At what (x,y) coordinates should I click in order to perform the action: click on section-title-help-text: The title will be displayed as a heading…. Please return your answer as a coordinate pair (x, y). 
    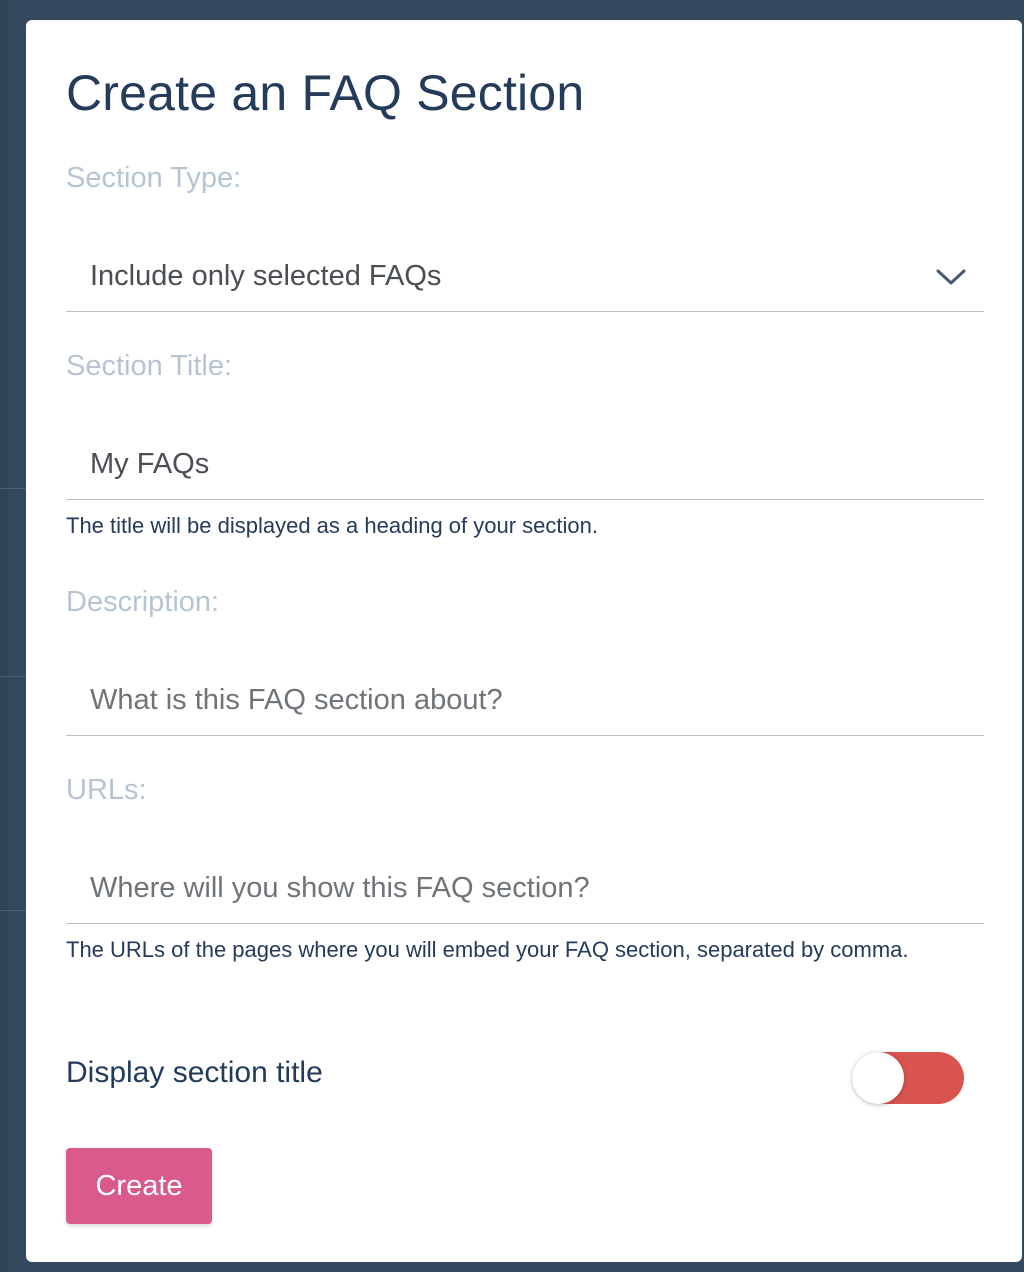
    Looking at the image, I should click on (332, 525).